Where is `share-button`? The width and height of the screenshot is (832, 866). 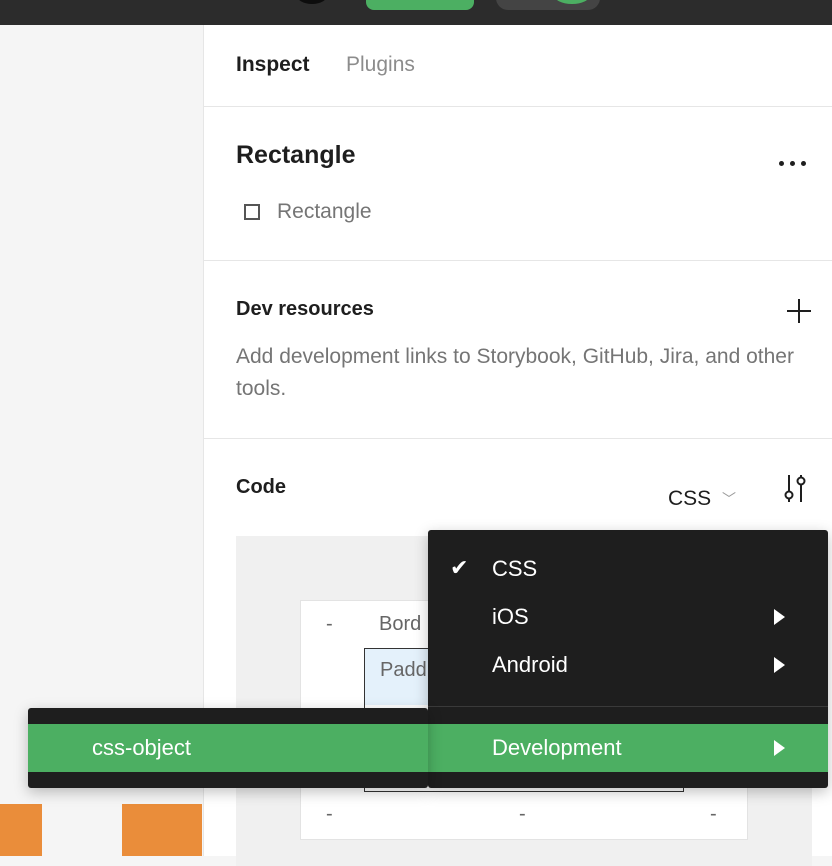
share-button is located at coordinates (420, 5).